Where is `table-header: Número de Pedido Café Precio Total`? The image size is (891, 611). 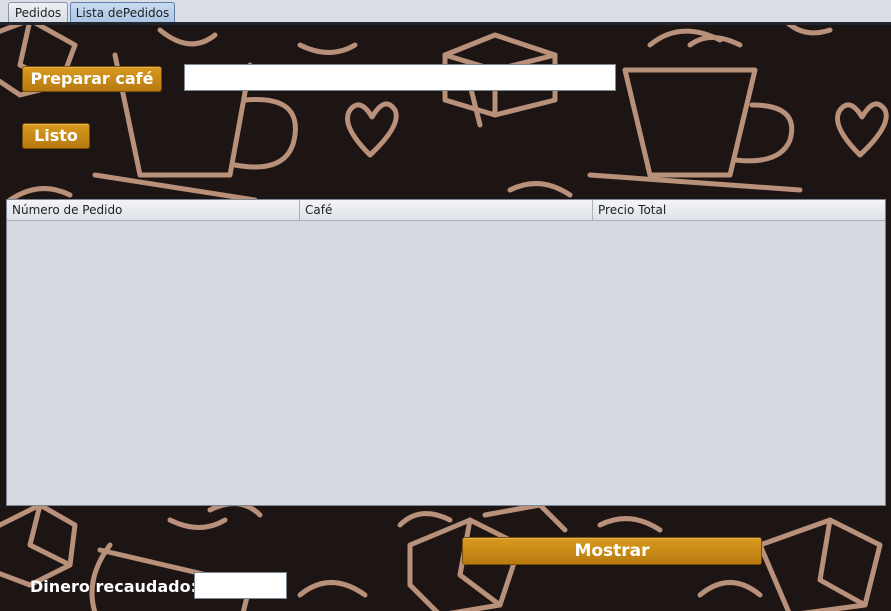 table-header: Número de Pedido Café Precio Total is located at coordinates (446, 210).